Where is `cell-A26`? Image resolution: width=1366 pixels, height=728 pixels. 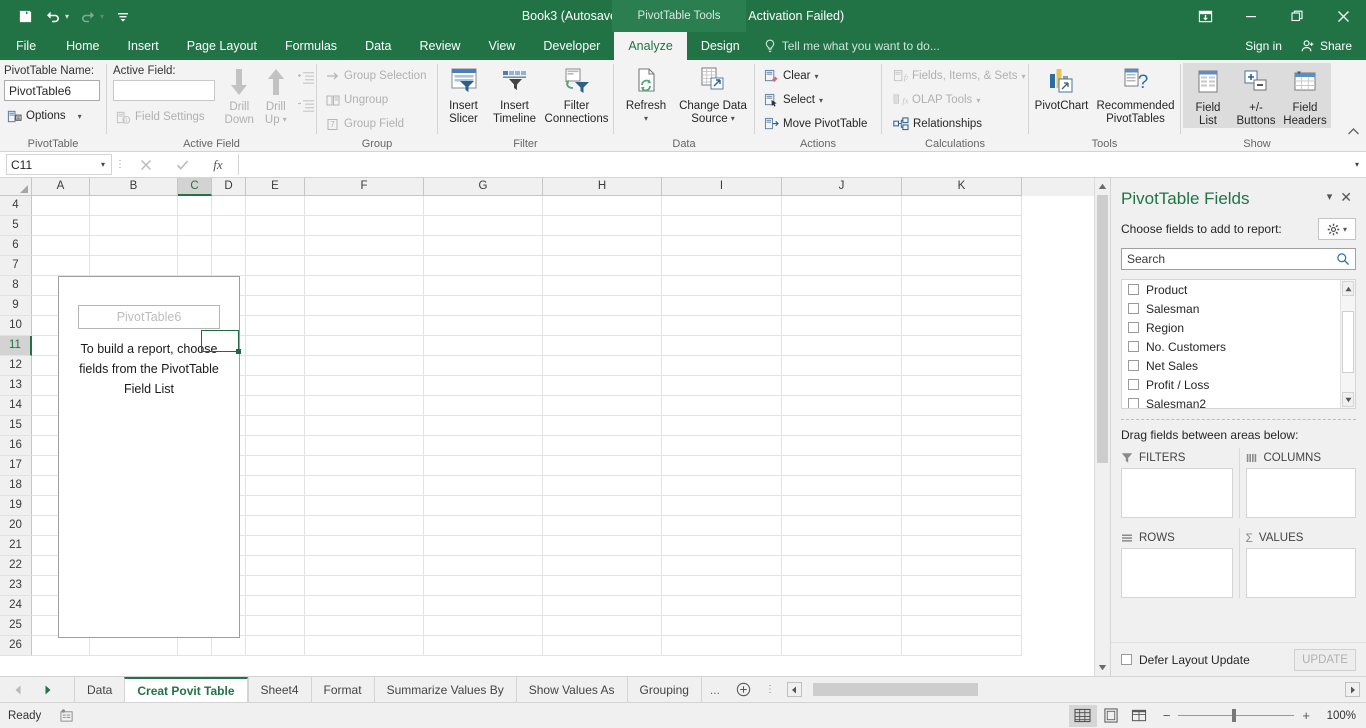 cell-A26 is located at coordinates (61, 646).